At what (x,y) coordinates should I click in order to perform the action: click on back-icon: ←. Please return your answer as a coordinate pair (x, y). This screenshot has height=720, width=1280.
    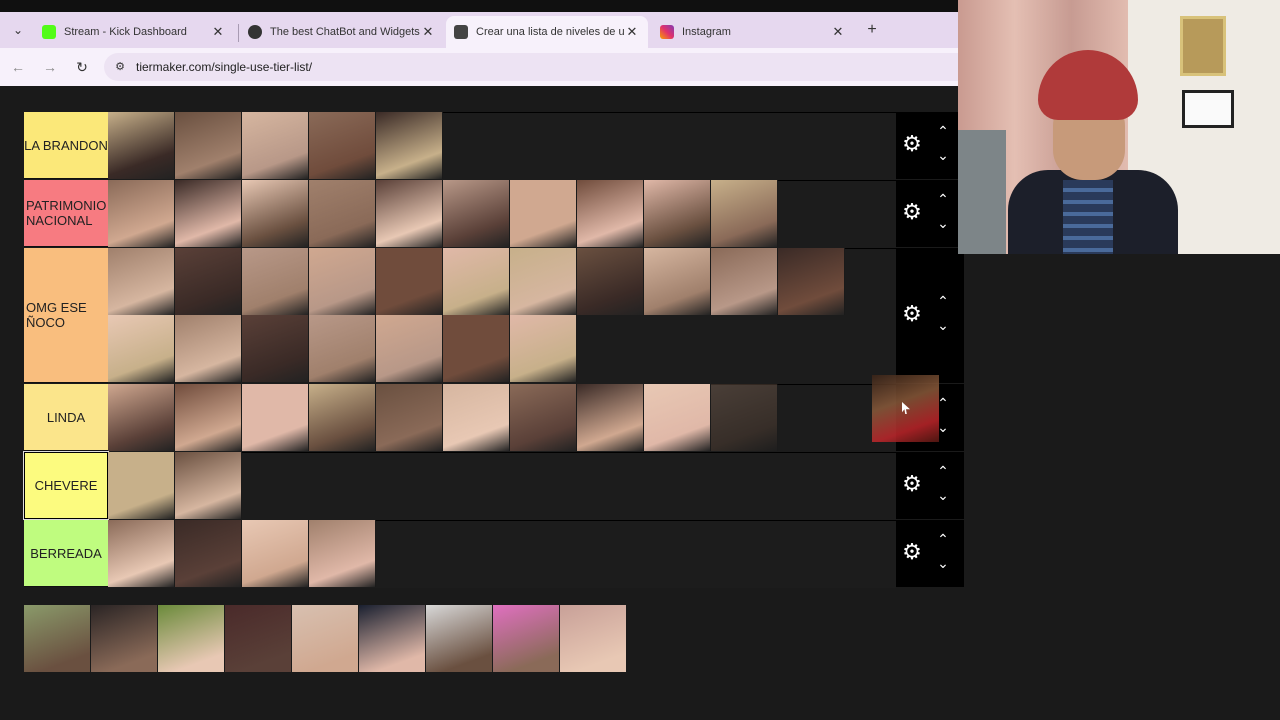
    Looking at the image, I should click on (18, 67).